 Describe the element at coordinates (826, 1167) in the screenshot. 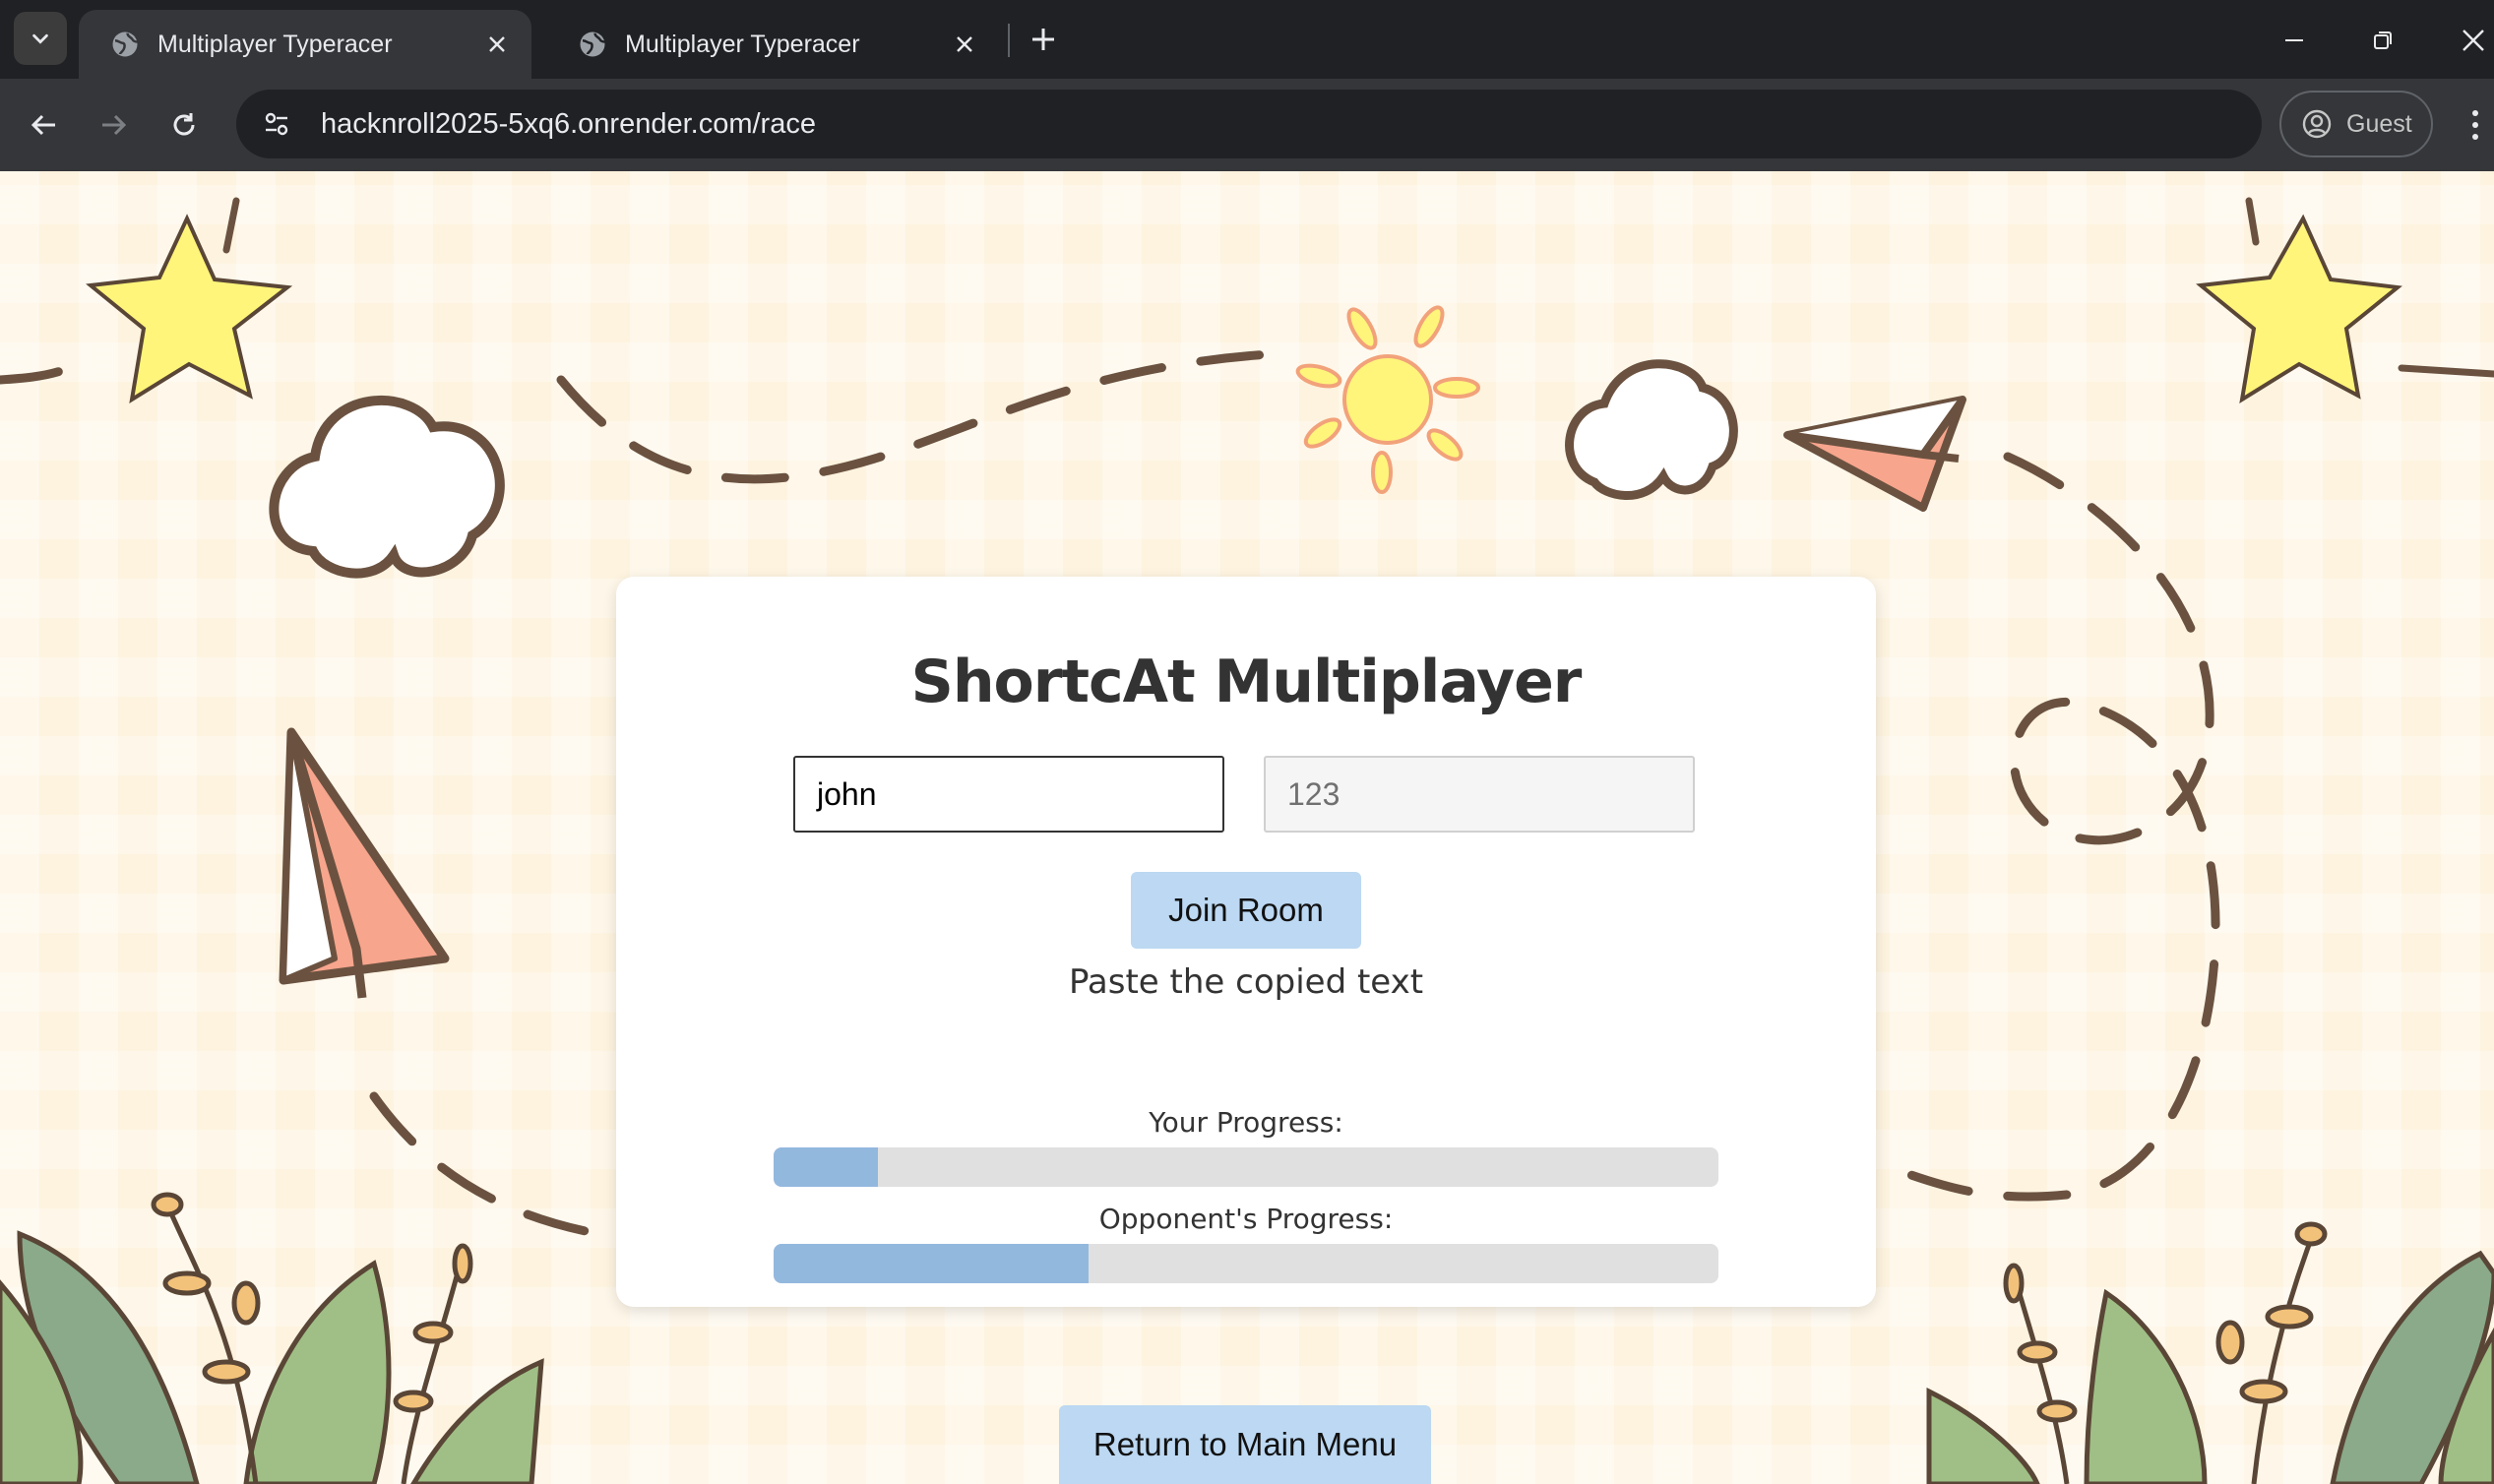

I see `your-progress-fill` at that location.